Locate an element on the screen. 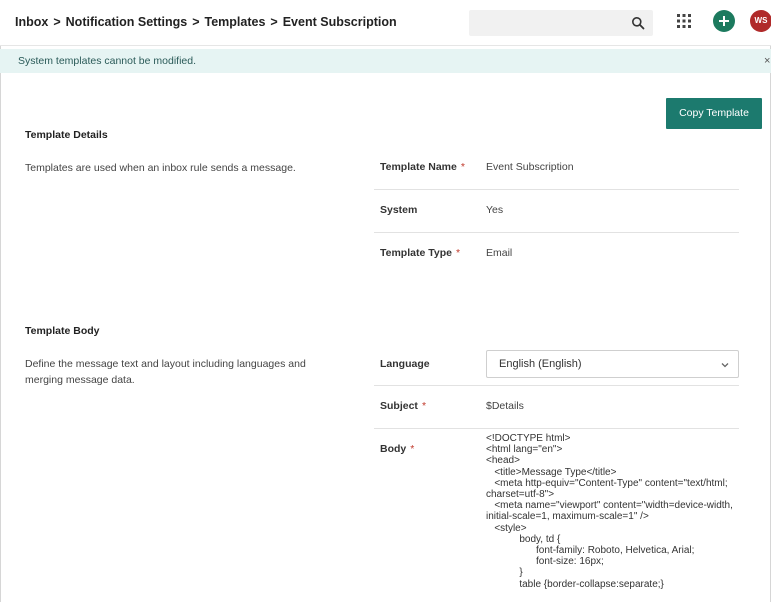  search-input is located at coordinates (561, 23).